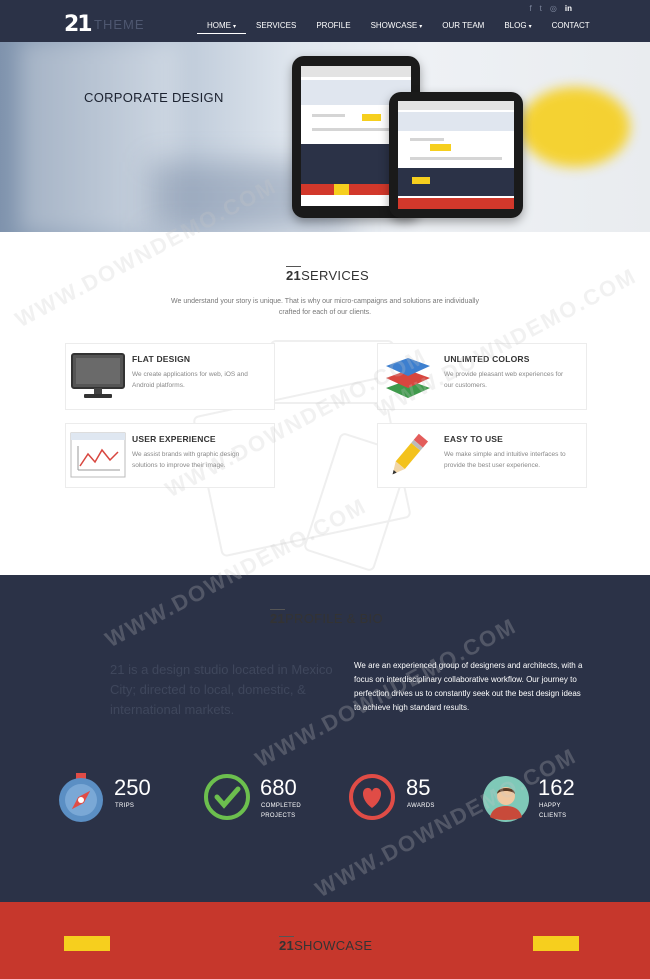  What do you see at coordinates (418, 787) in the screenshot?
I see `stat-awards-value: 85` at bounding box center [418, 787].